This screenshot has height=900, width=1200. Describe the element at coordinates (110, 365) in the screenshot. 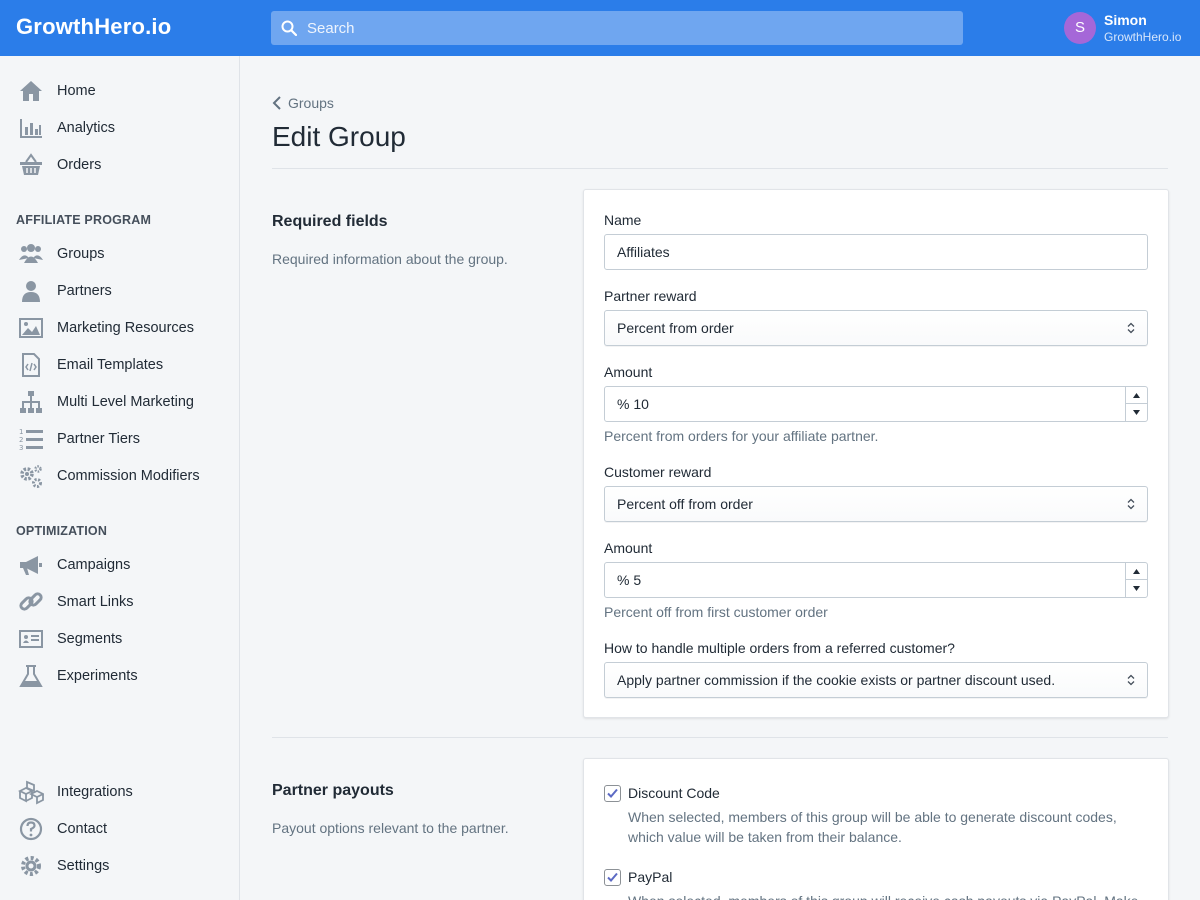

I see `sidebar-item-label: Email Templates` at that location.